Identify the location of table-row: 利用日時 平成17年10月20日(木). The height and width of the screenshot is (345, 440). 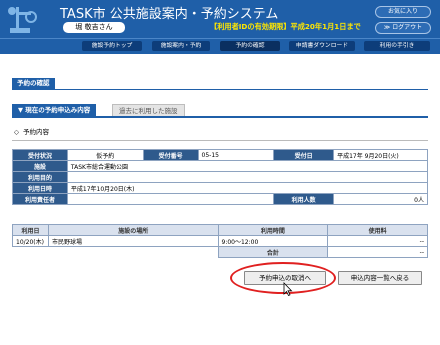
(220, 188).